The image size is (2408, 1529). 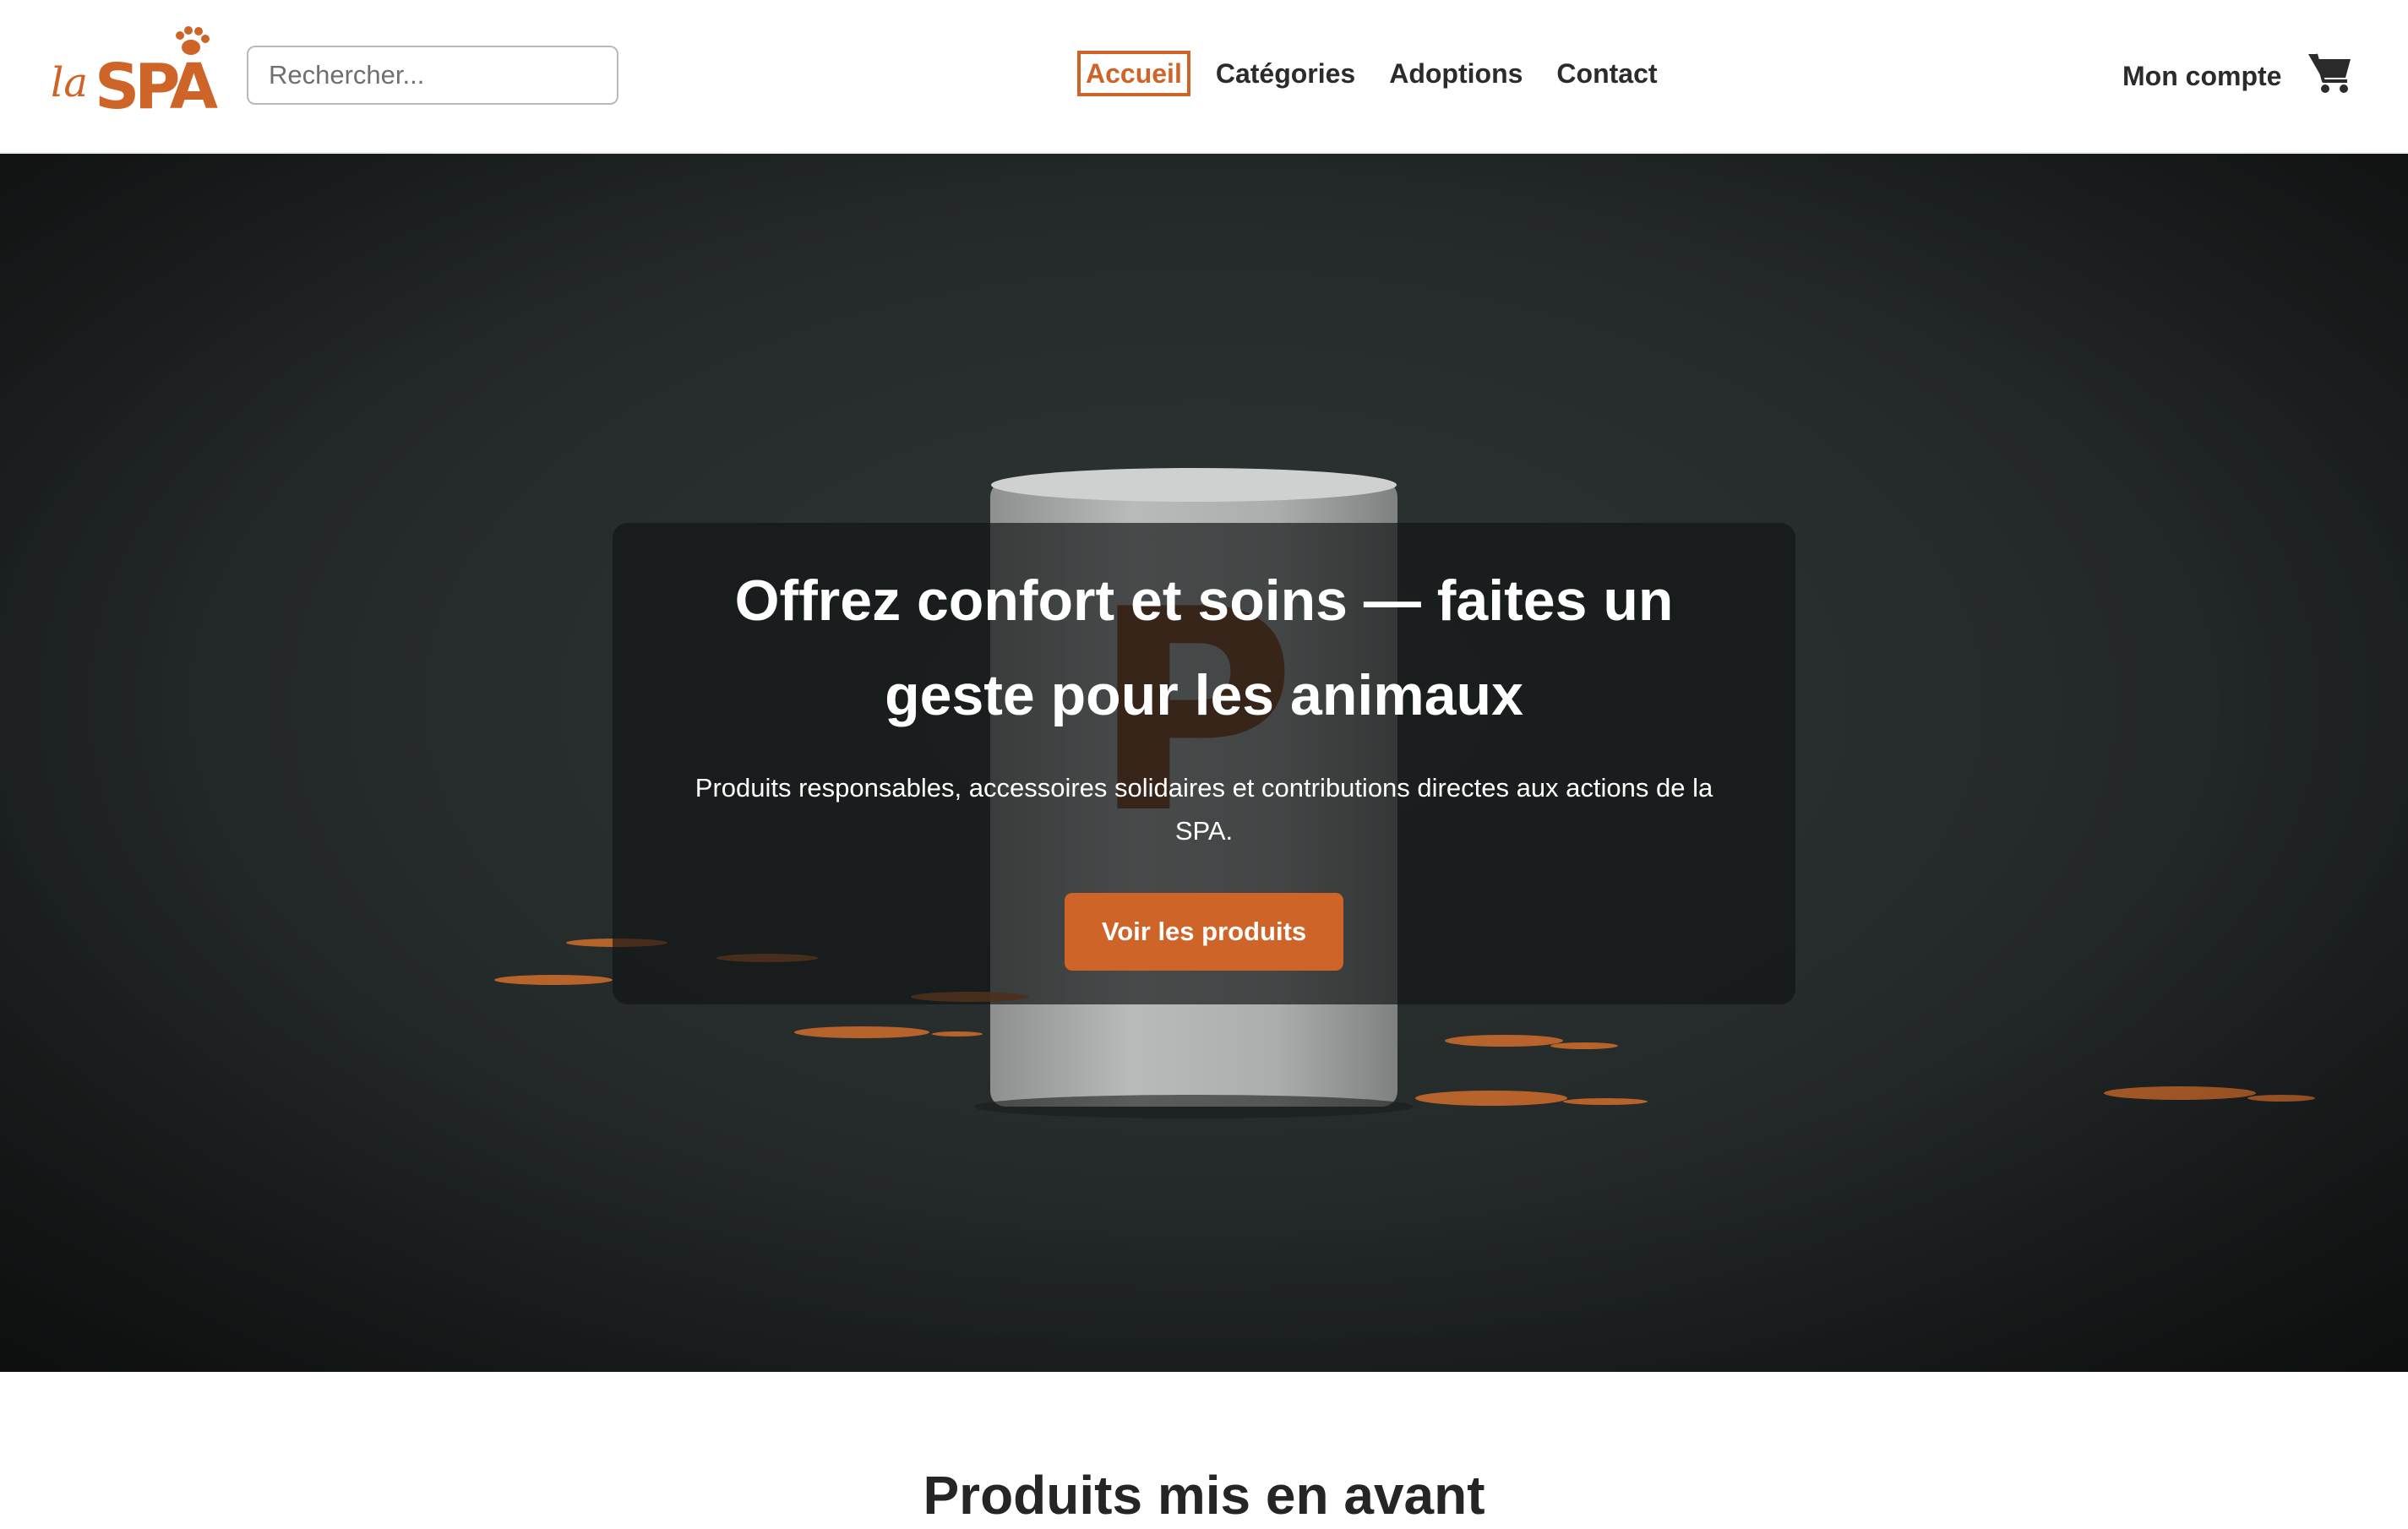 I want to click on spa-logo-icon: la SPA, so click(x=137, y=74).